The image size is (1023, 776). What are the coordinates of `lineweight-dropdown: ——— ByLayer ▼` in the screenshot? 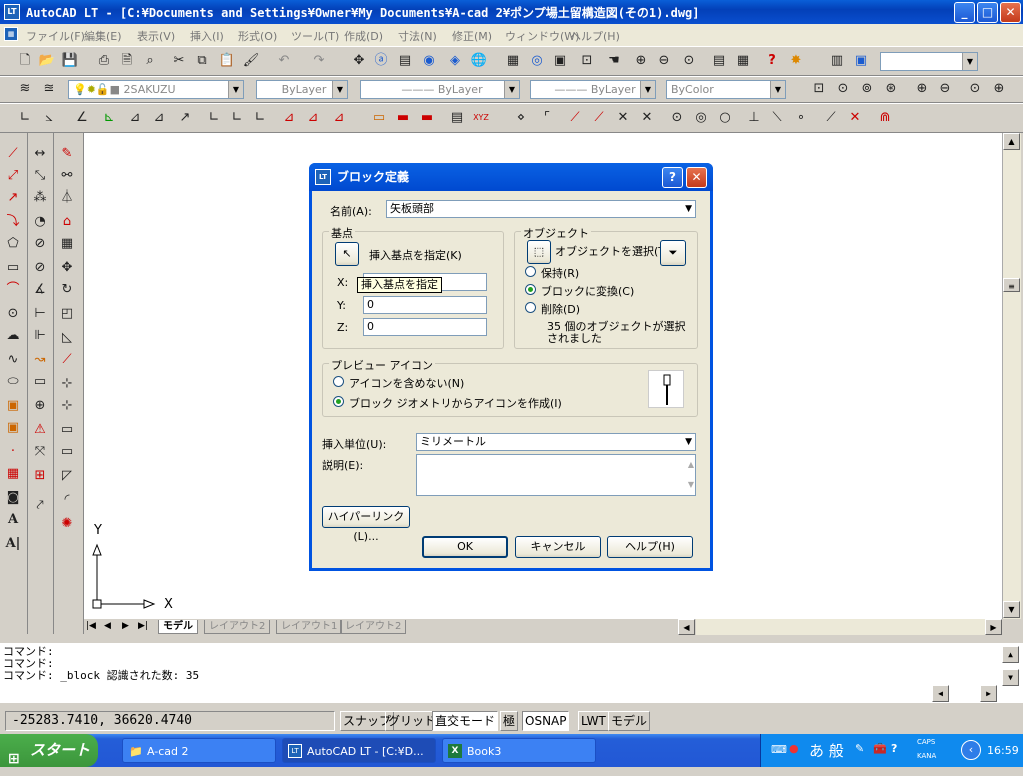 It's located at (593, 89).